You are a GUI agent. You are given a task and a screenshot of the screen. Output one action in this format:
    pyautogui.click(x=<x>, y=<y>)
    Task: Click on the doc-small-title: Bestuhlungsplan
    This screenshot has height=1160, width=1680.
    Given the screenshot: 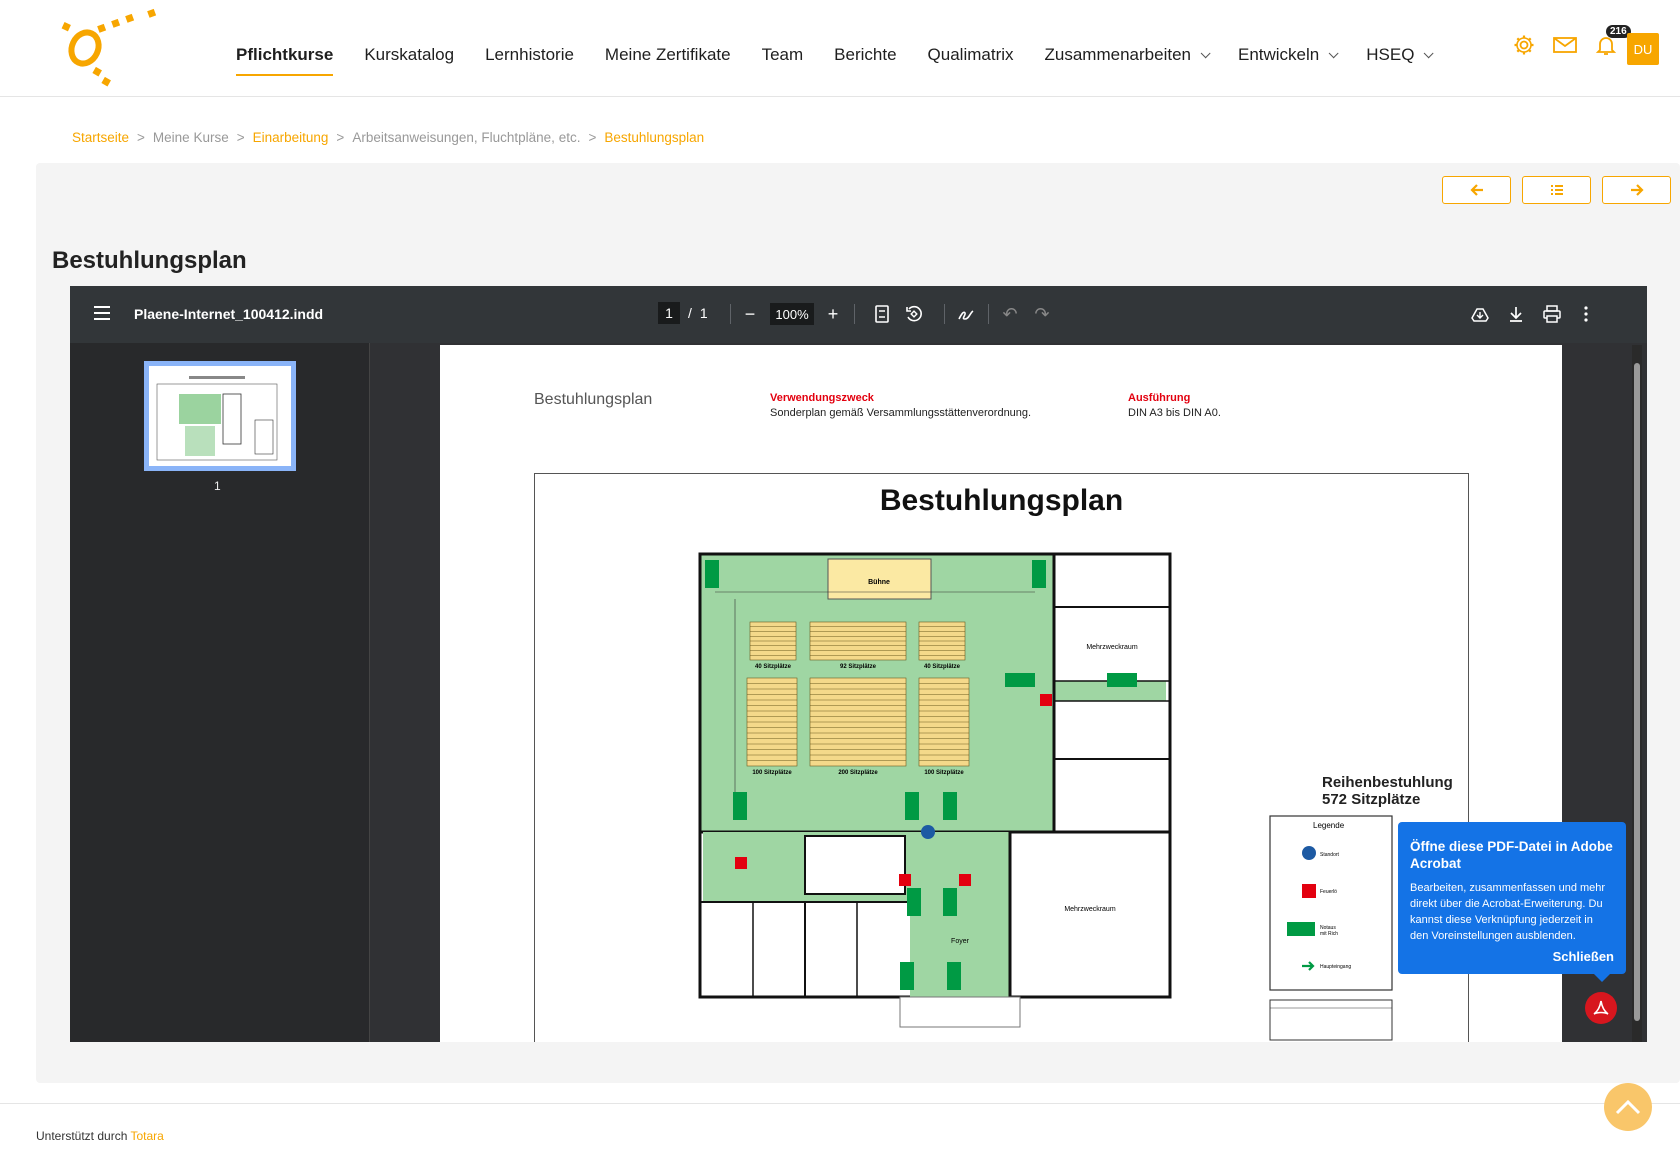 What is the action you would take?
    pyautogui.click(x=593, y=399)
    